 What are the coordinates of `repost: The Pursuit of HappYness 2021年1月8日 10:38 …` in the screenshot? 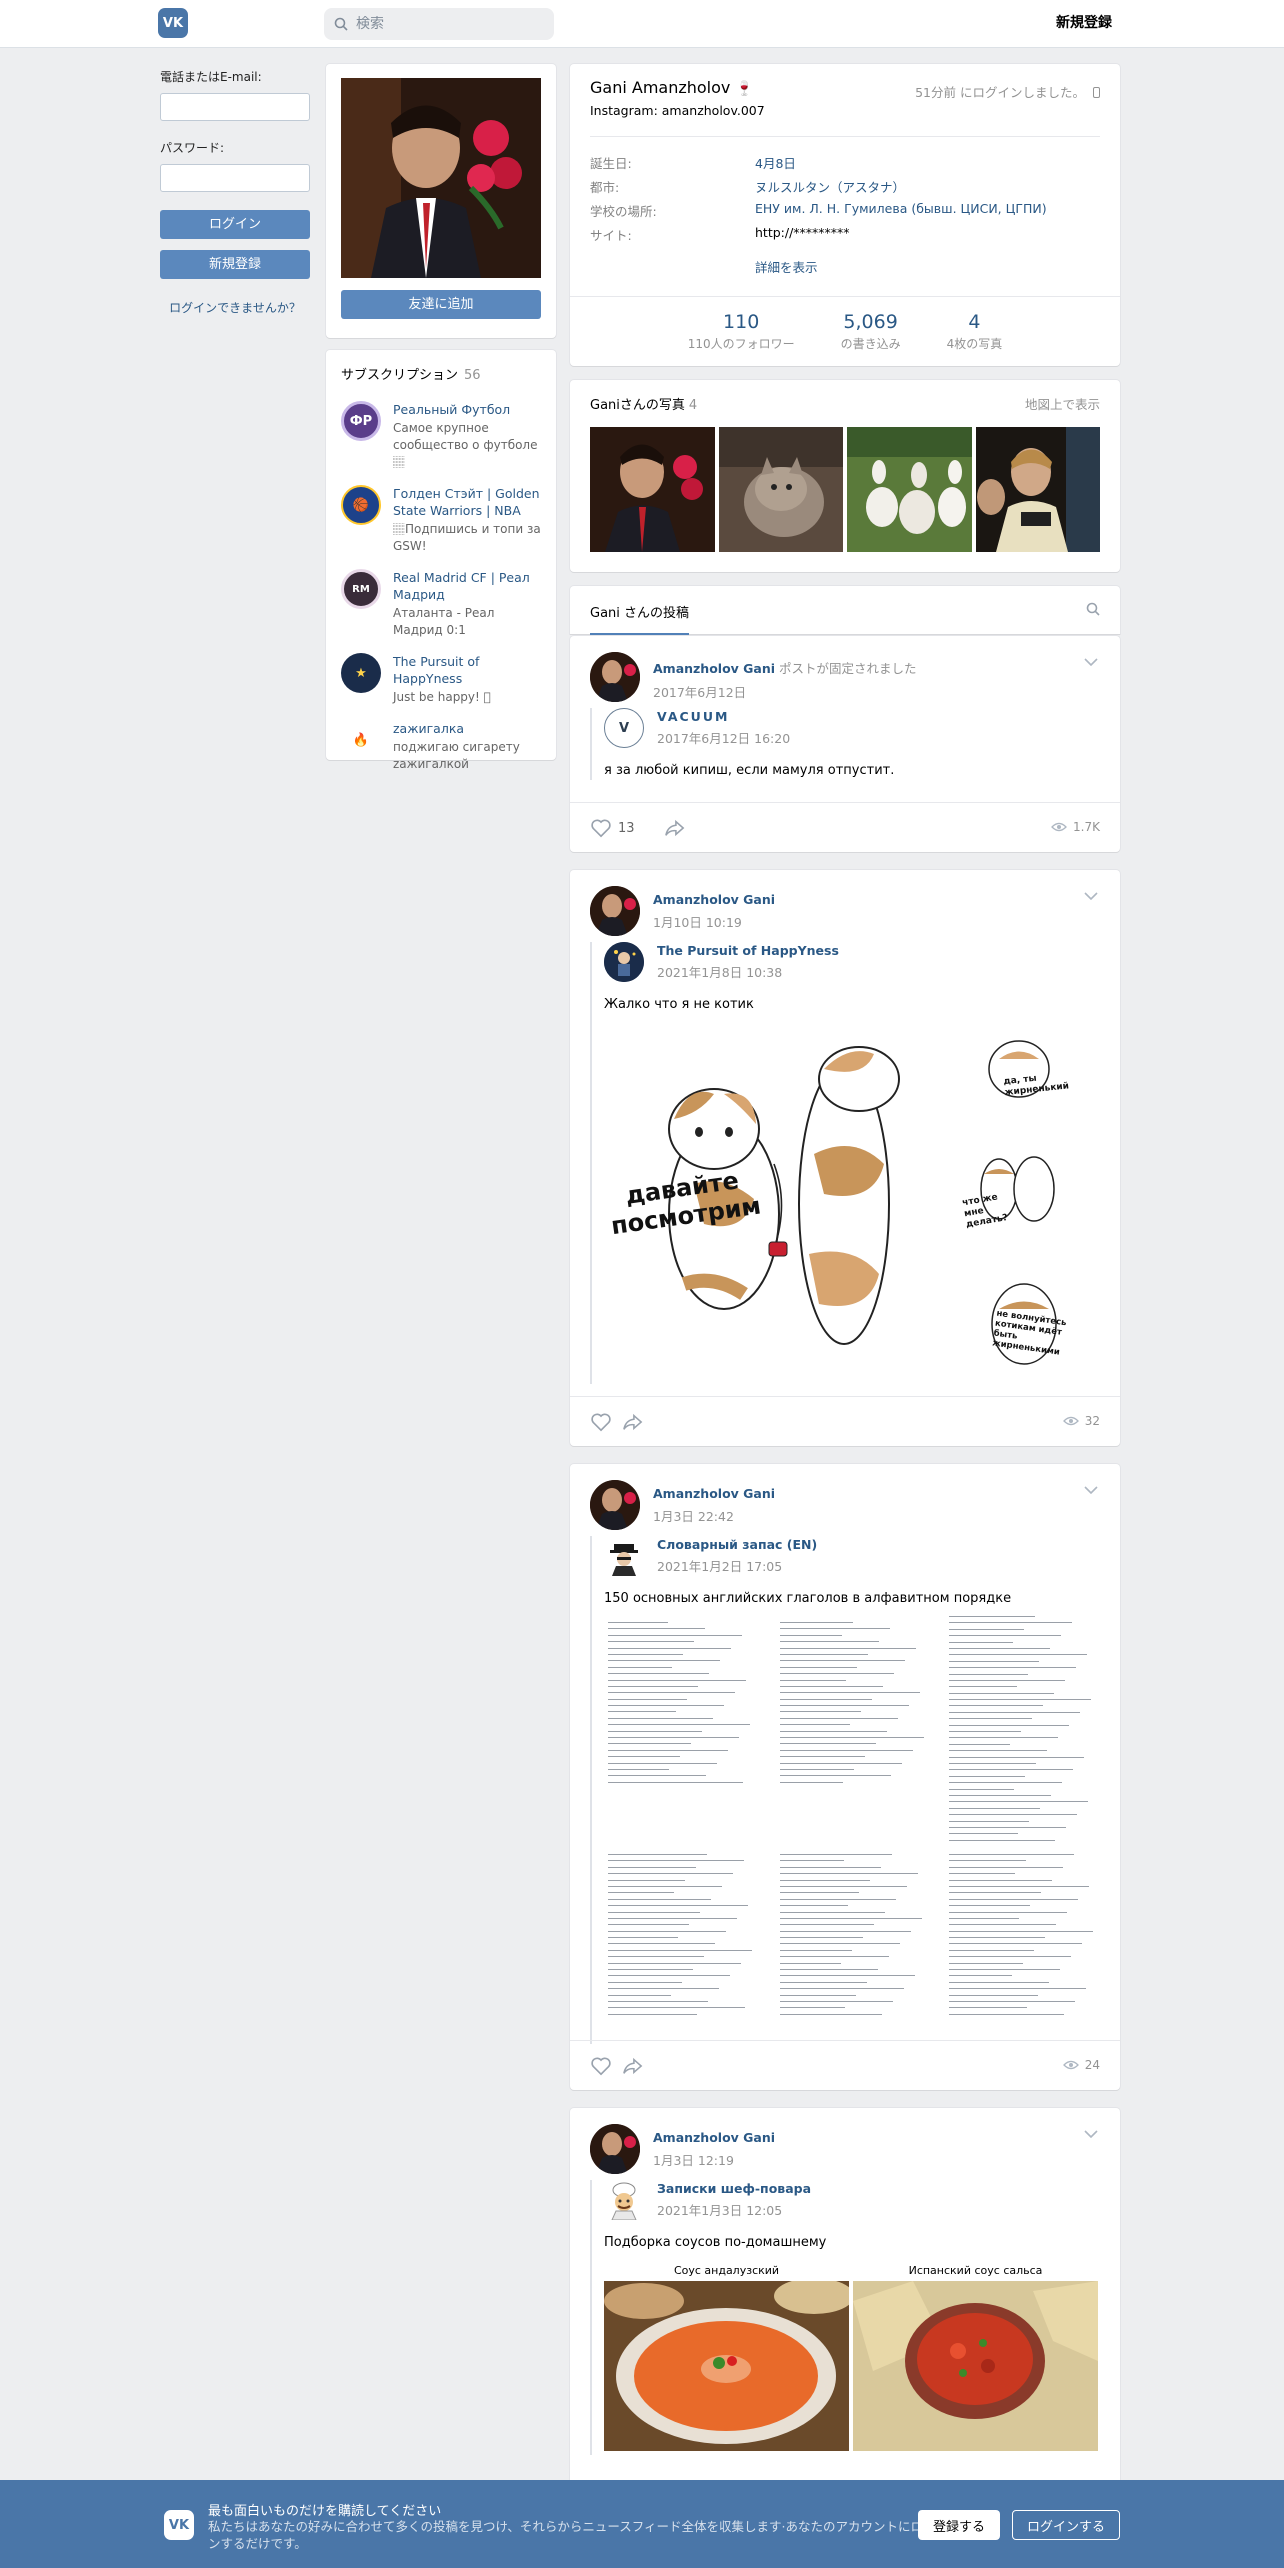 It's located at (852, 1163).